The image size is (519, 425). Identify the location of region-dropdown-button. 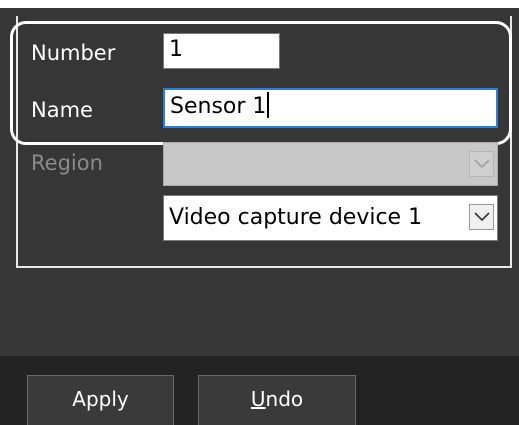
(481, 164).